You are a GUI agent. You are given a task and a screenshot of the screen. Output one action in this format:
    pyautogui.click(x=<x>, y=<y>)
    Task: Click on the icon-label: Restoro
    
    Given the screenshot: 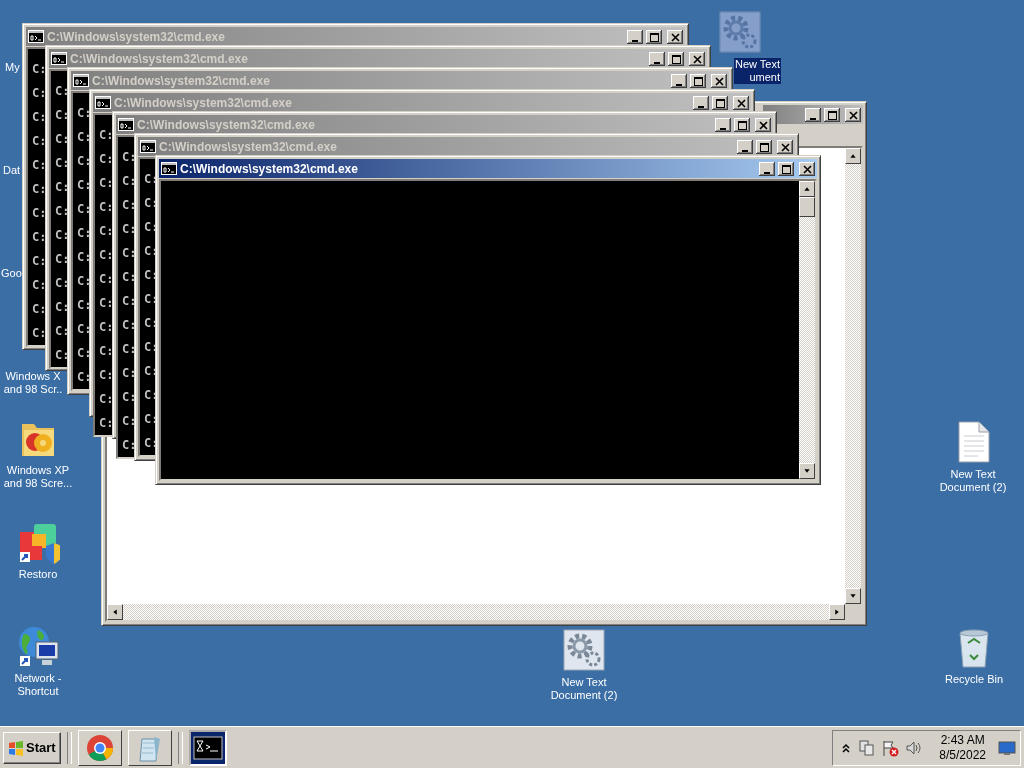 What is the action you would take?
    pyautogui.click(x=38, y=574)
    